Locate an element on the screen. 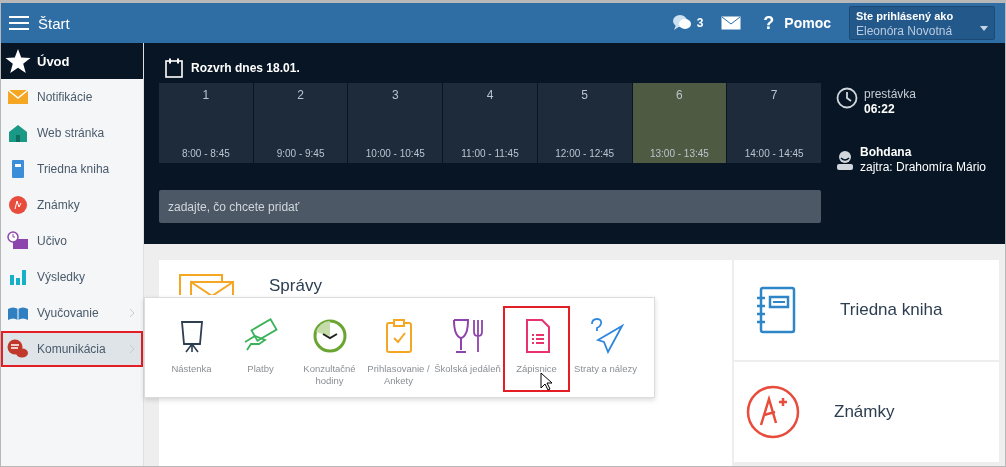 The width and height of the screenshot is (1006, 467). period-time: 12:00 - 12:45 is located at coordinates (585, 153).